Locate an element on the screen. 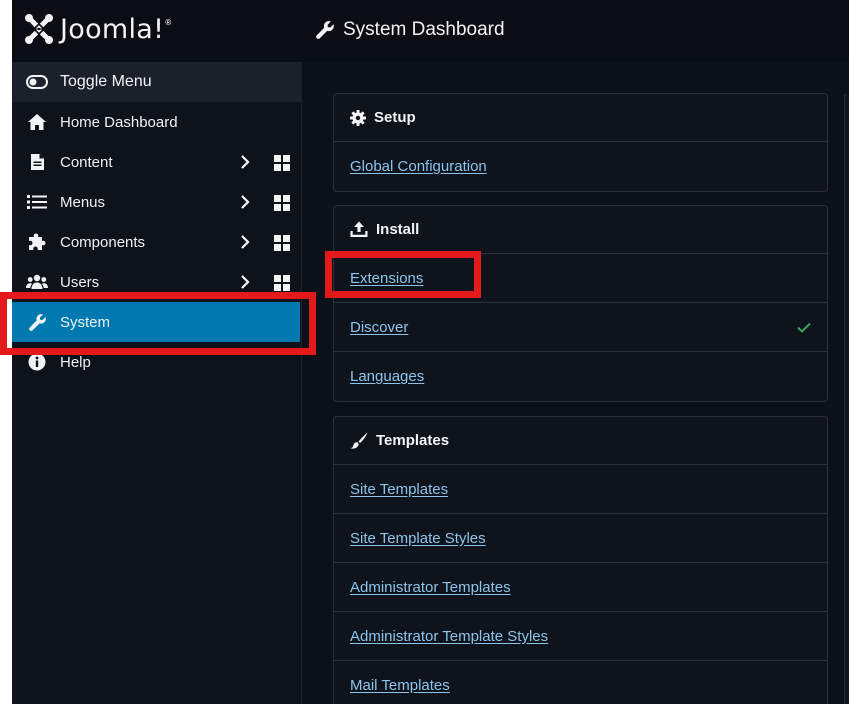  joomla-logo: Joomla!® is located at coordinates (98, 29).